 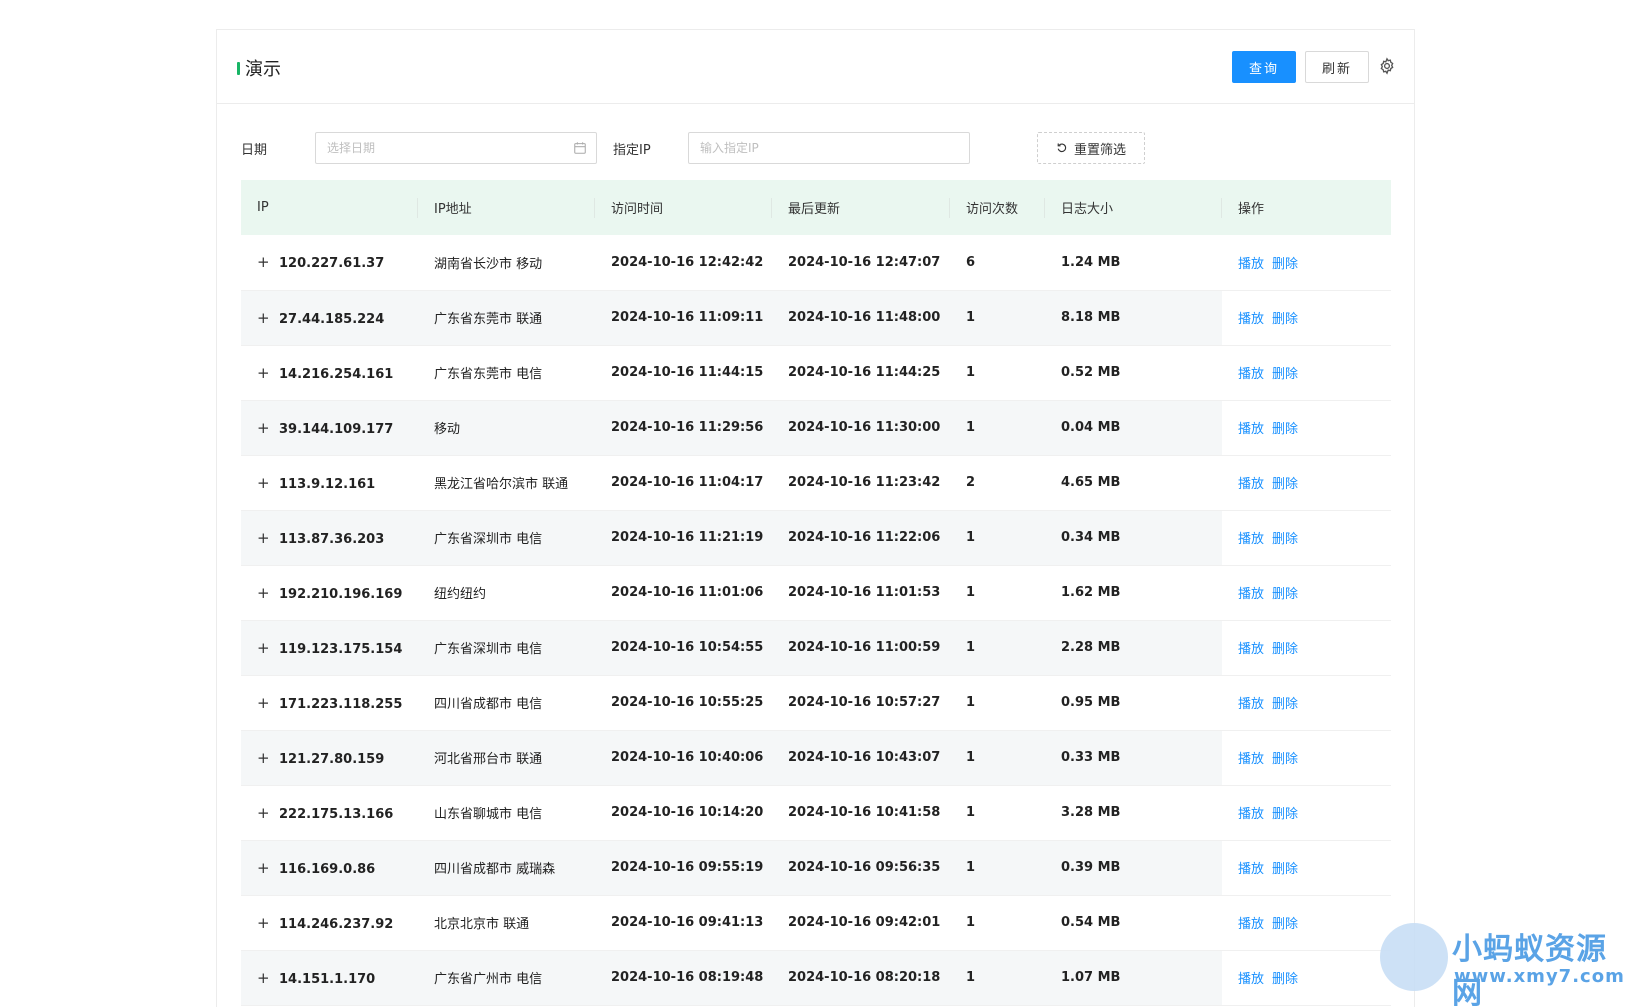 I want to click on cell-visit-time-text: 2024-10-16 11:09:11, so click(x=687, y=317).